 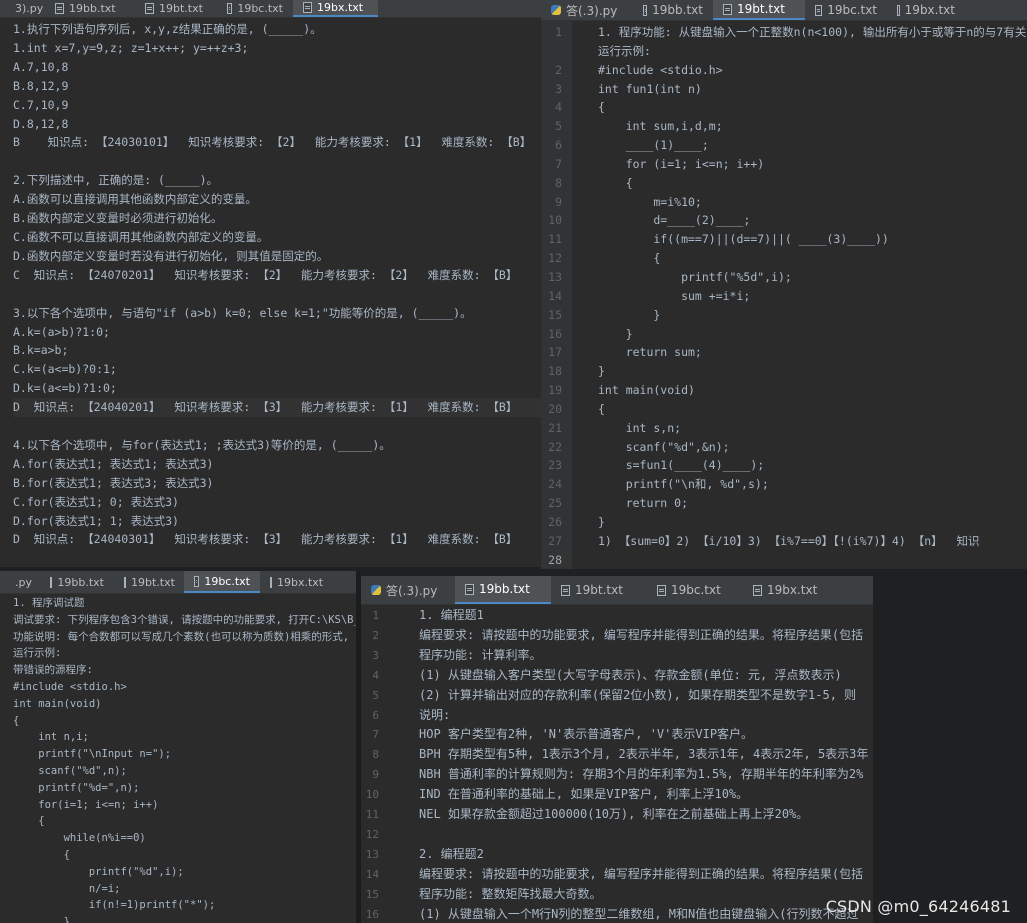 What do you see at coordinates (167, 29) in the screenshot?
I see `text-line: 1.执行下列语句序列后, x,y,z结果正确的是, (_____)。` at bounding box center [167, 29].